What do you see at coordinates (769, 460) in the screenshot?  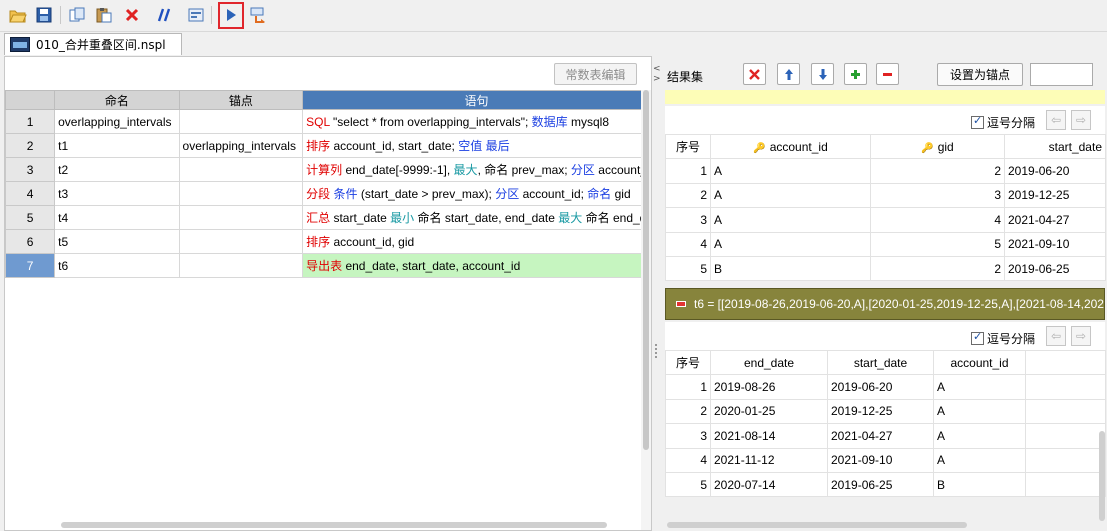 I see `result-cell: 2021-11-12` at bounding box center [769, 460].